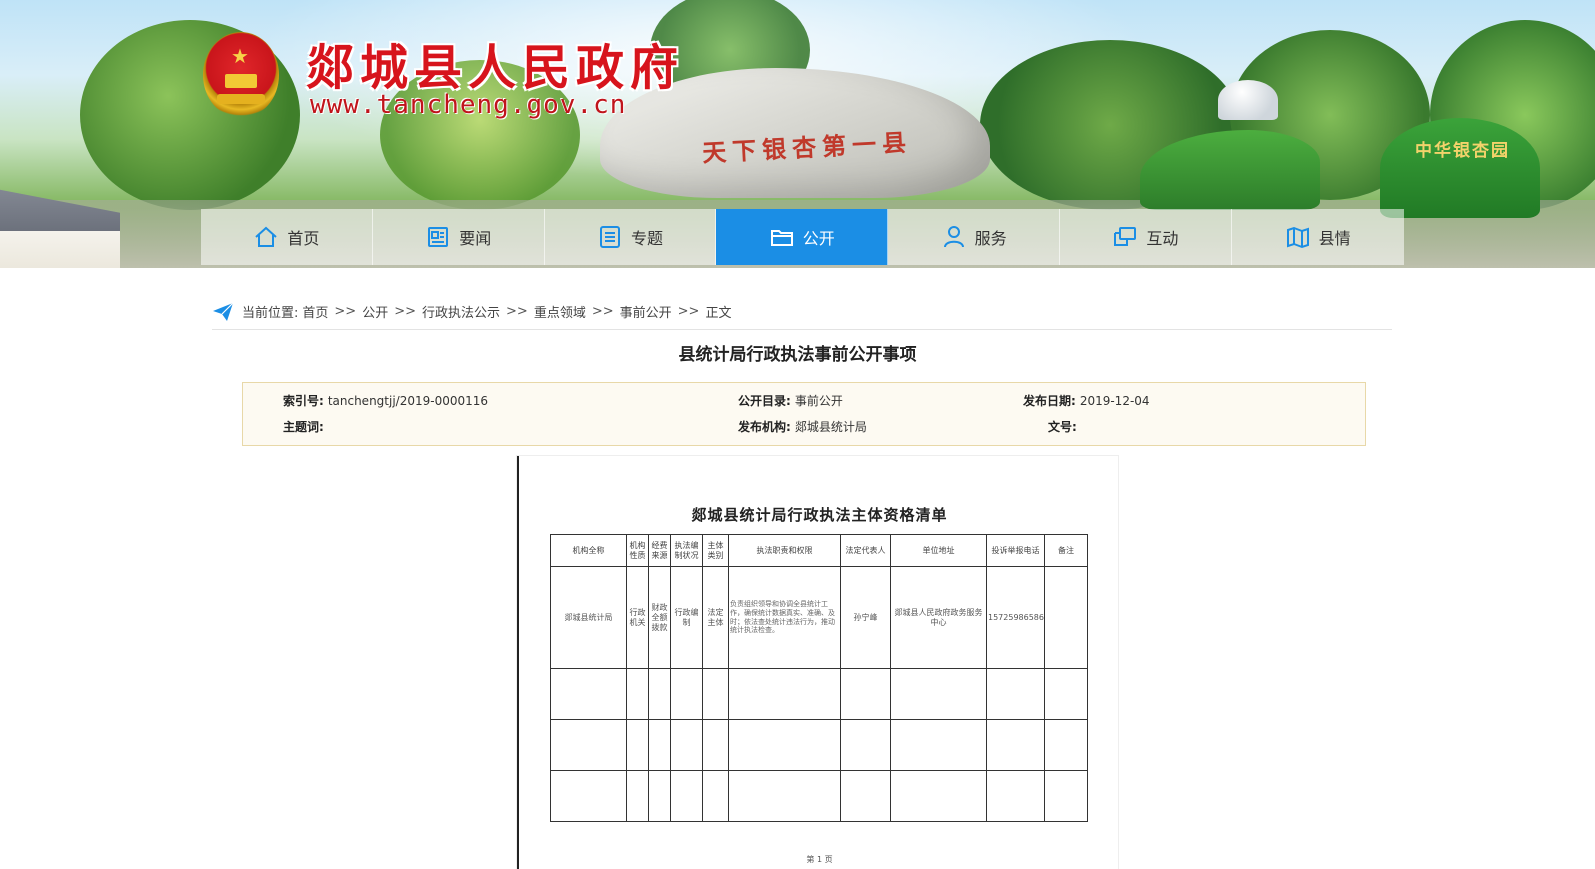  Describe the element at coordinates (646, 238) in the screenshot. I see `nav-label: 专题` at that location.